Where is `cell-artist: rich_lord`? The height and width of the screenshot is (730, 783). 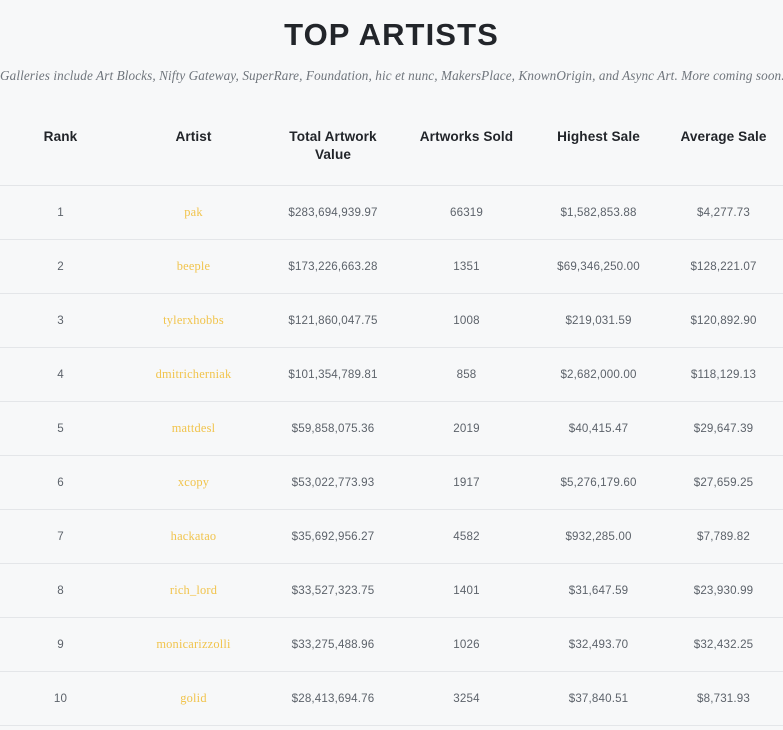 cell-artist: rich_lord is located at coordinates (193, 590).